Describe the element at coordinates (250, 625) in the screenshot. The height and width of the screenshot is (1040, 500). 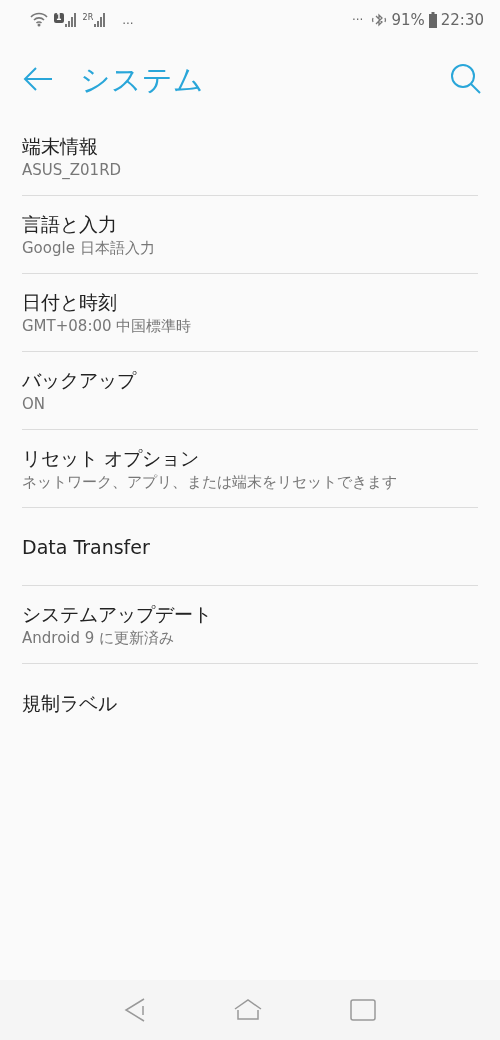
I see `settings-item: システムアップデート Android 9 に更新済み` at that location.